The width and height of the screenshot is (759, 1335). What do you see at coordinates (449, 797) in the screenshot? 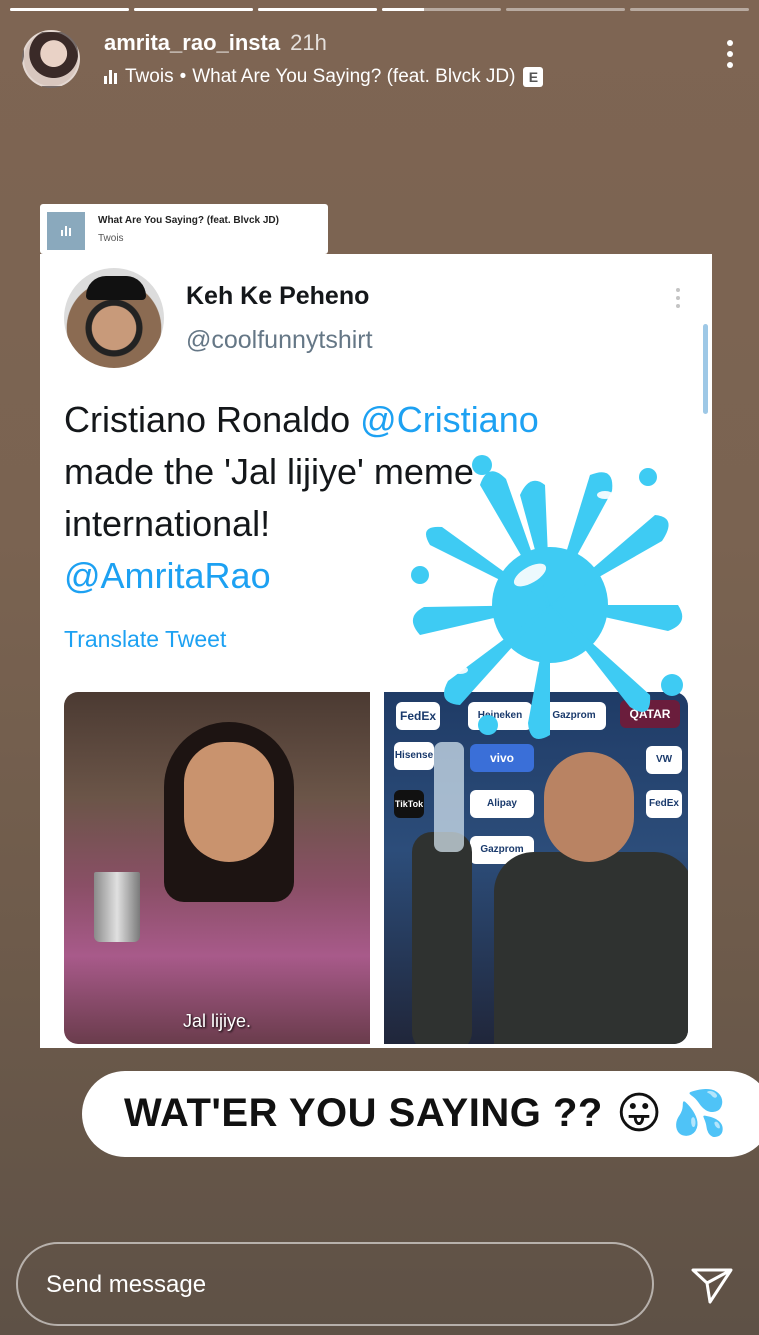
I see `water-bottle-icon` at bounding box center [449, 797].